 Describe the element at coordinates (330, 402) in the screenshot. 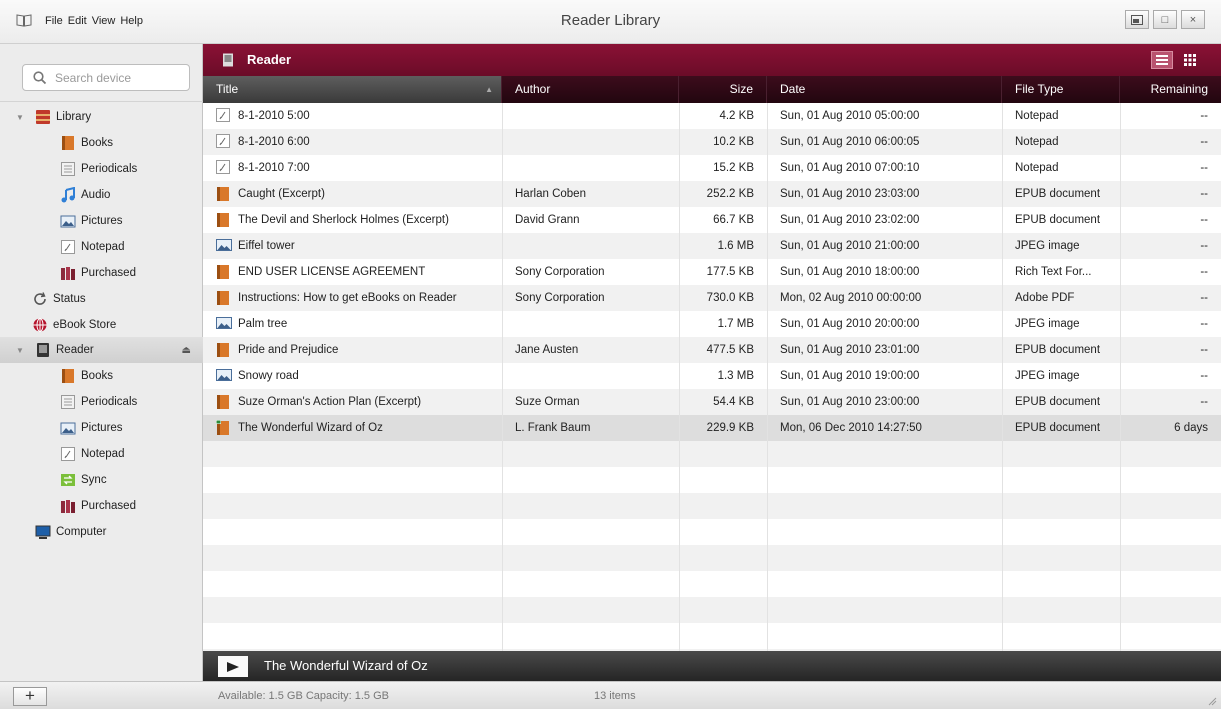

I see `cell-title-text: Suze Orman's Action Plan (Excerpt)` at that location.